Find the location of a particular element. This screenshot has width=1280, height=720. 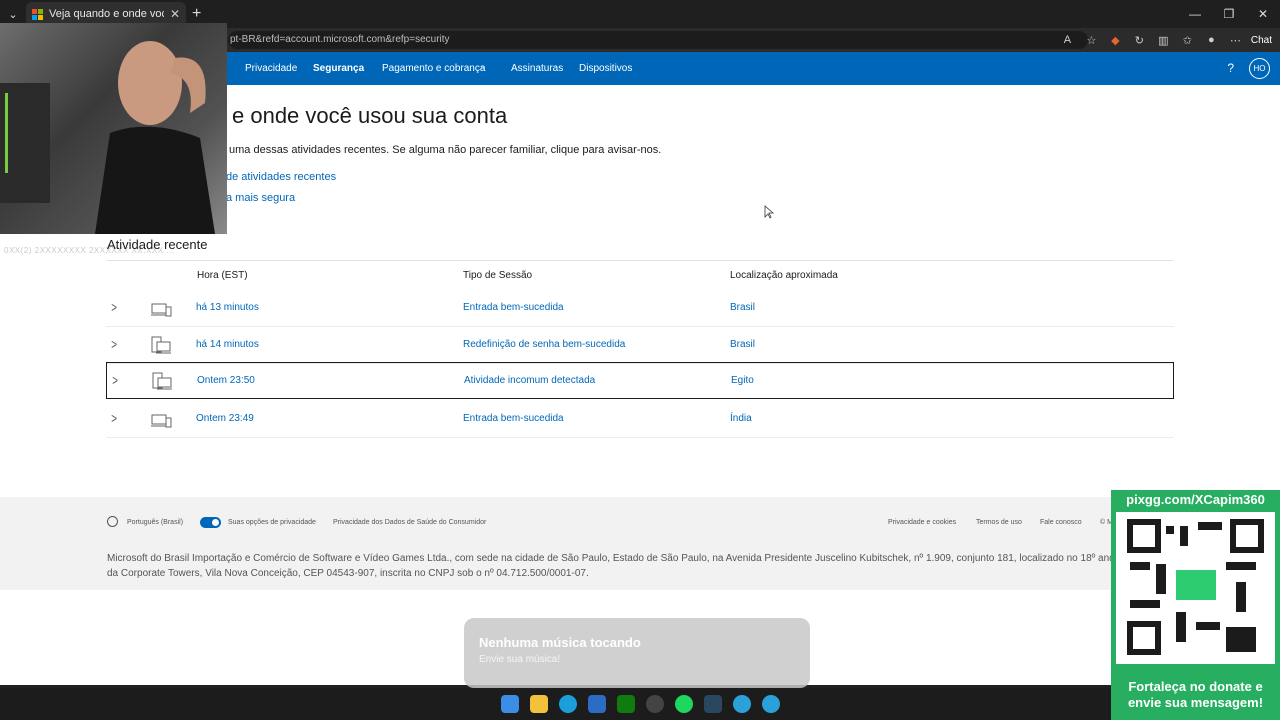

external-link-icon: ▫ is located at coordinates (483, 67).